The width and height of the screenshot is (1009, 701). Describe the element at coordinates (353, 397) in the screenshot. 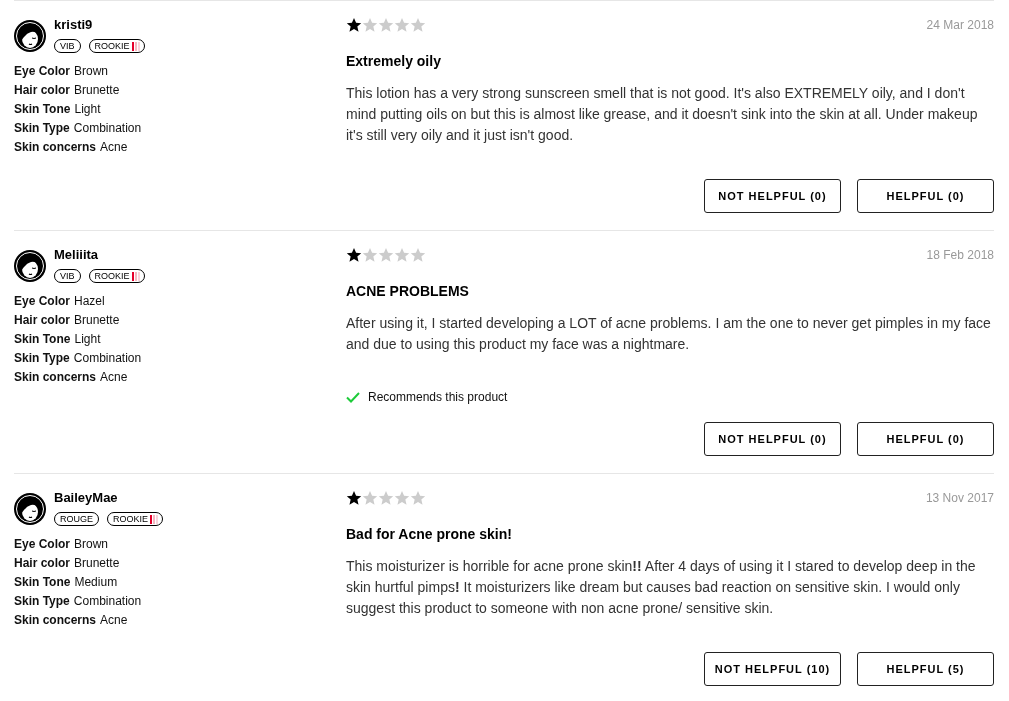

I see `check-icon` at that location.